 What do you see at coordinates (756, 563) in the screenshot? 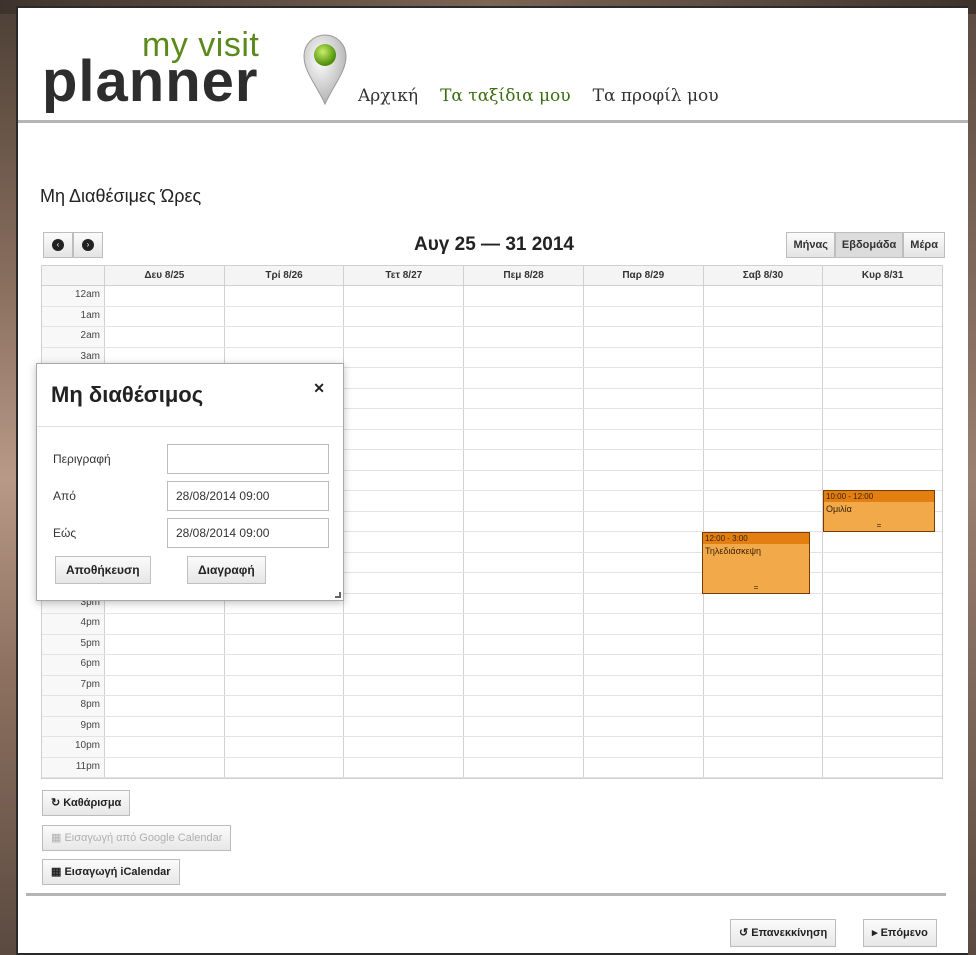
I see `event-conference-call: 12:00 - 3:00 Τηλεδιάσκεψη =` at bounding box center [756, 563].